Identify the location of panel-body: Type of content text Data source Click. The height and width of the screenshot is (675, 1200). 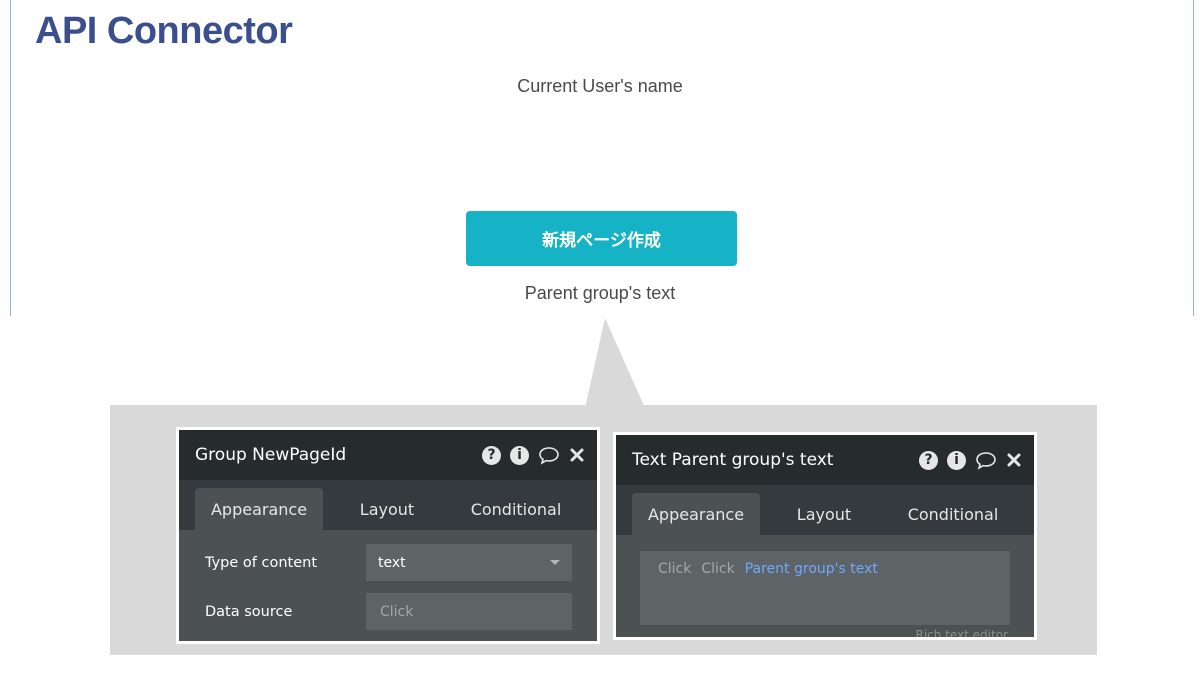
(388, 580).